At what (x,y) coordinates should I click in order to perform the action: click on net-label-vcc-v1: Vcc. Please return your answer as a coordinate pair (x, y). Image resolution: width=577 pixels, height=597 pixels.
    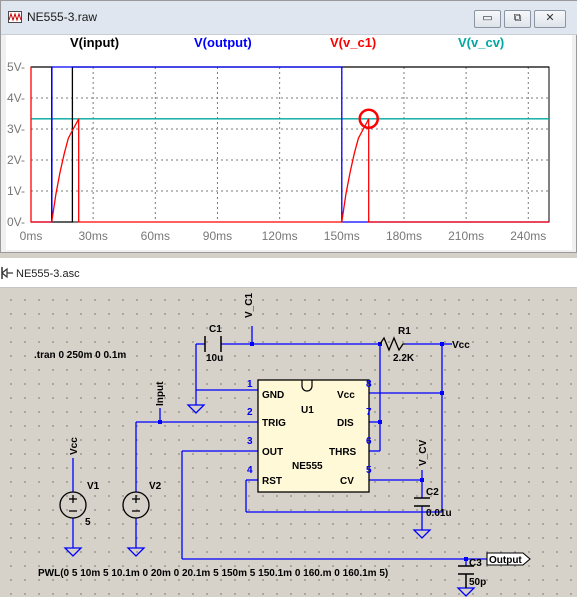
    Looking at the image, I should click on (74, 446).